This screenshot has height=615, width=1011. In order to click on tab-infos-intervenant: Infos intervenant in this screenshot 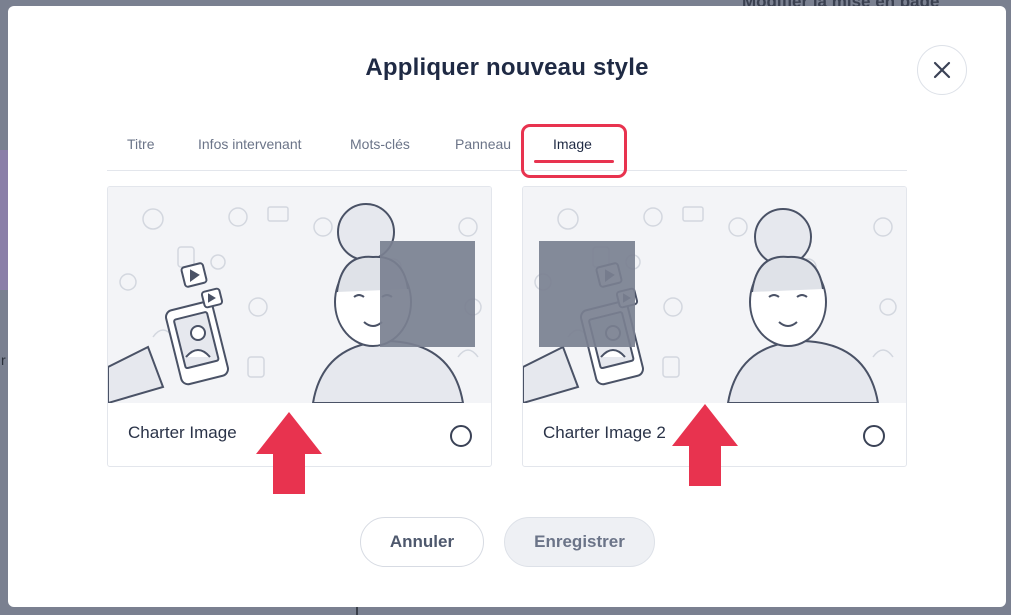, I will do `click(250, 144)`.